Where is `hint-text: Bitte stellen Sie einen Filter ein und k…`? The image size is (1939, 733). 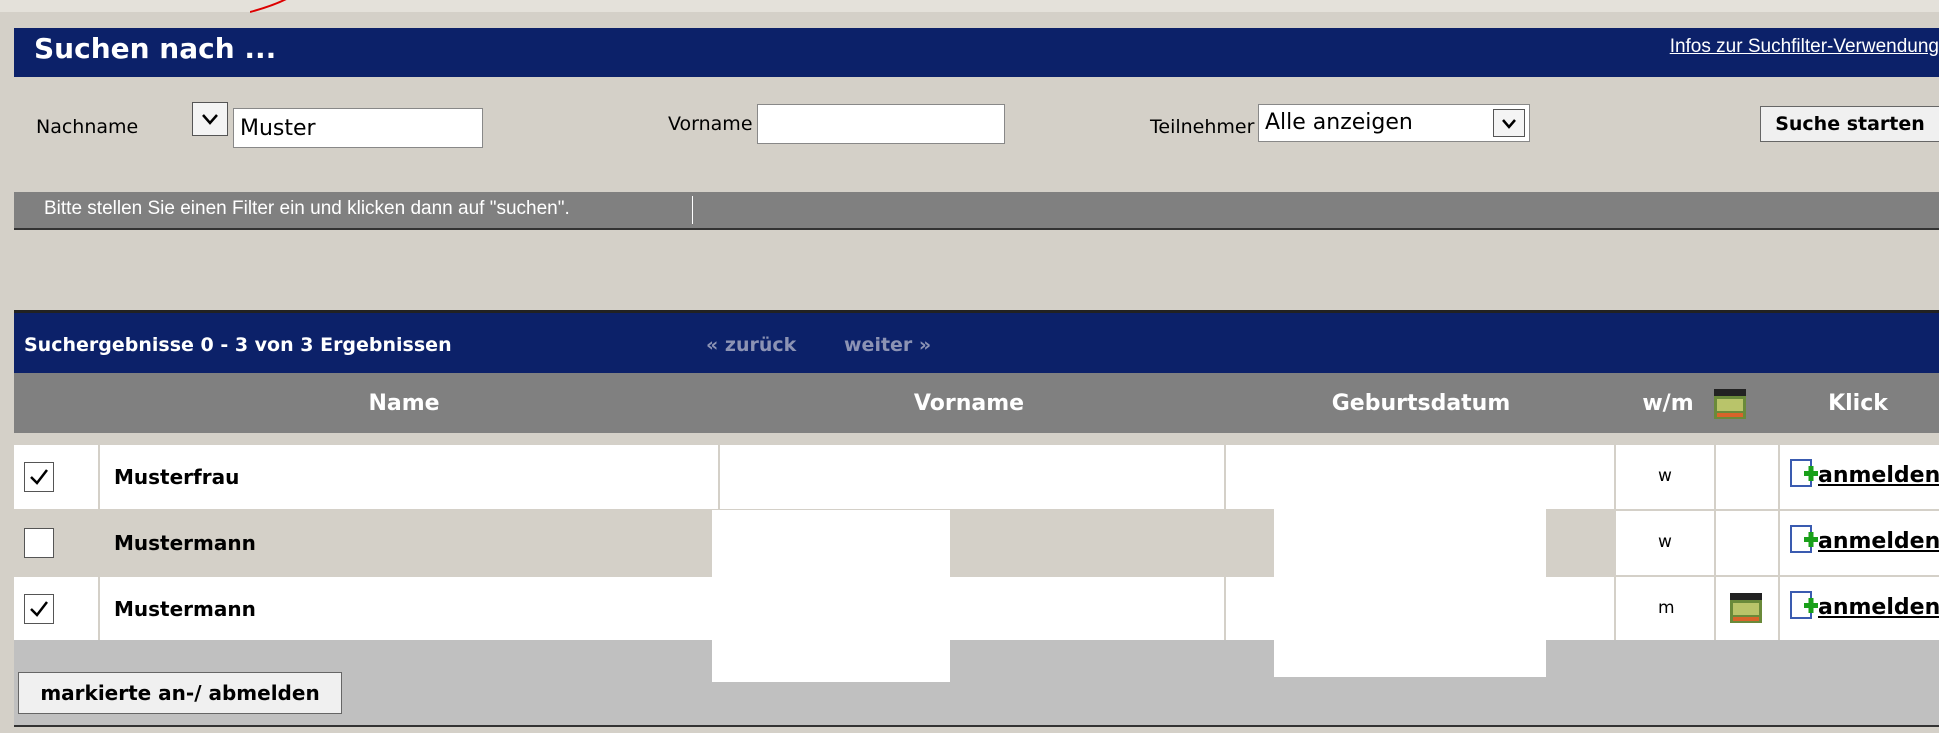 hint-text: Bitte stellen Sie einen Filter ein und k… is located at coordinates (307, 208).